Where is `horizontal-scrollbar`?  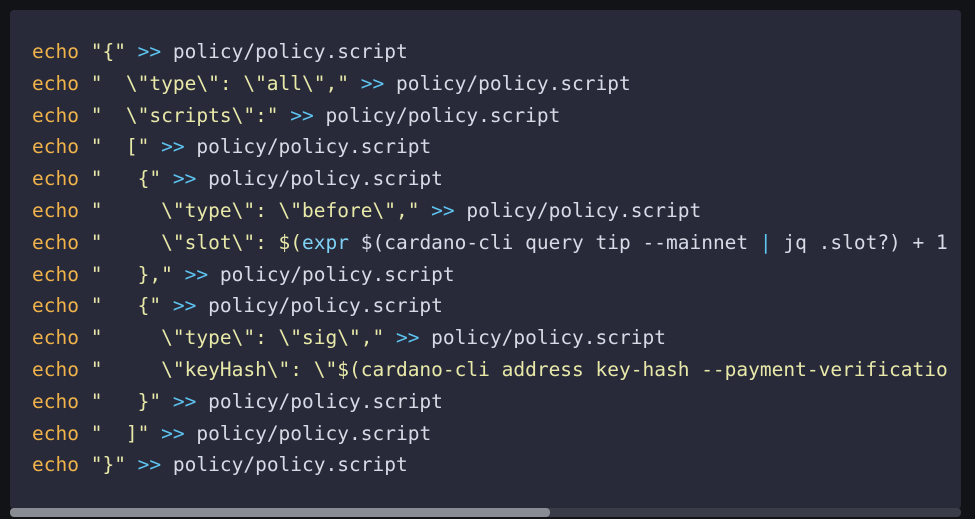 horizontal-scrollbar is located at coordinates (485, 512).